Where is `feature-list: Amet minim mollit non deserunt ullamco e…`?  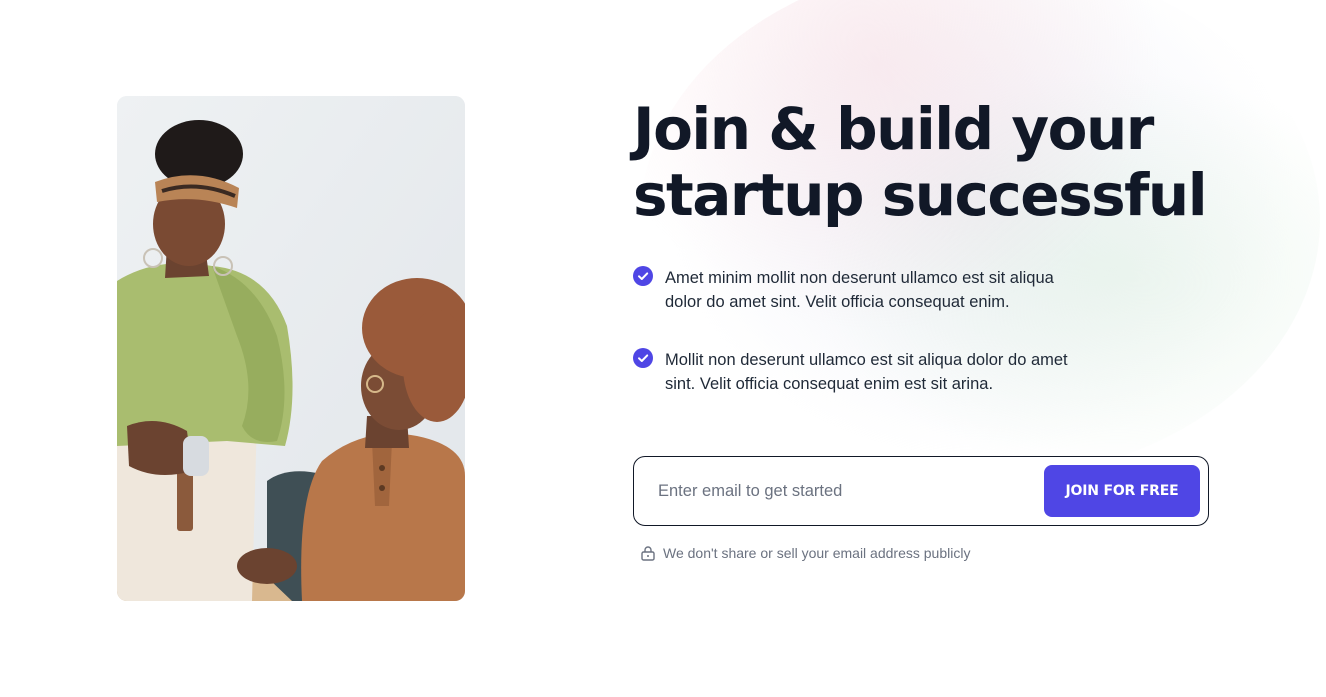
feature-list: Amet minim mollit non deserunt ullamco e… is located at coordinates (863, 349).